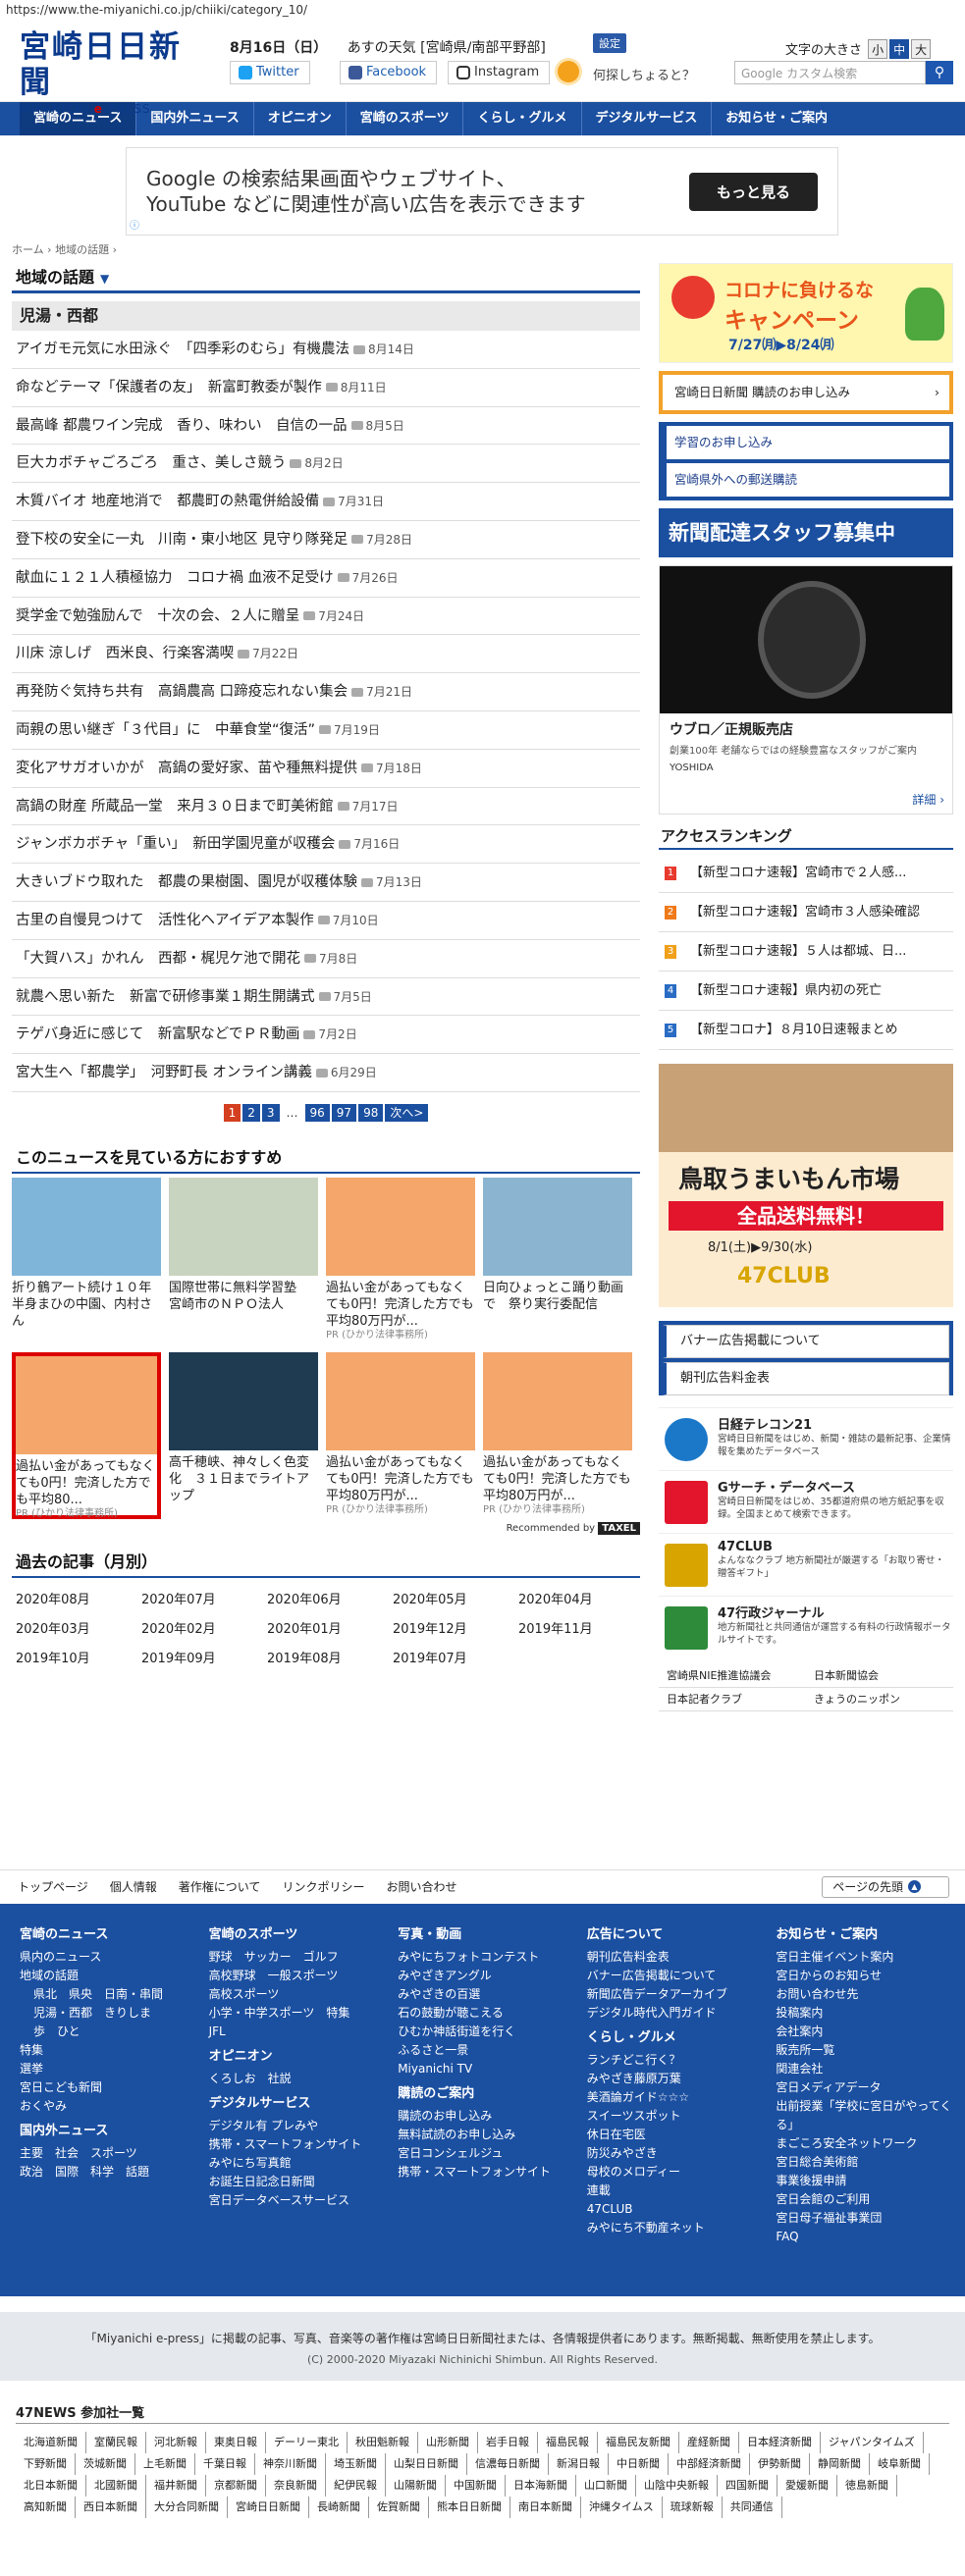  What do you see at coordinates (451, 1630) in the screenshot?
I see `month-link: 2019年12月` at bounding box center [451, 1630].